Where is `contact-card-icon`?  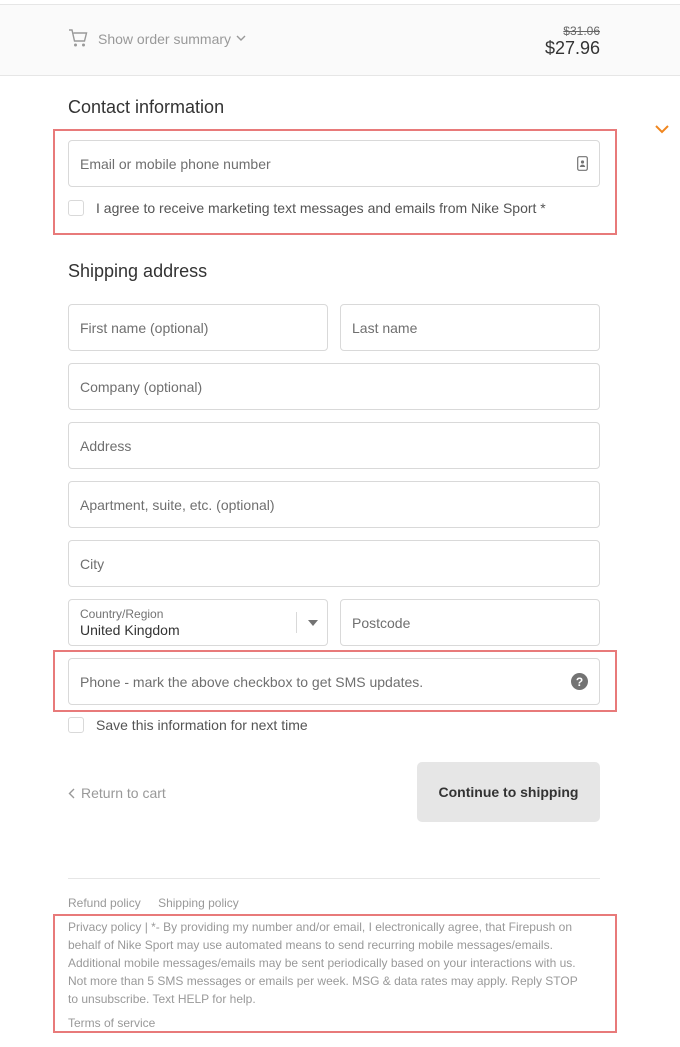 contact-card-icon is located at coordinates (582, 163).